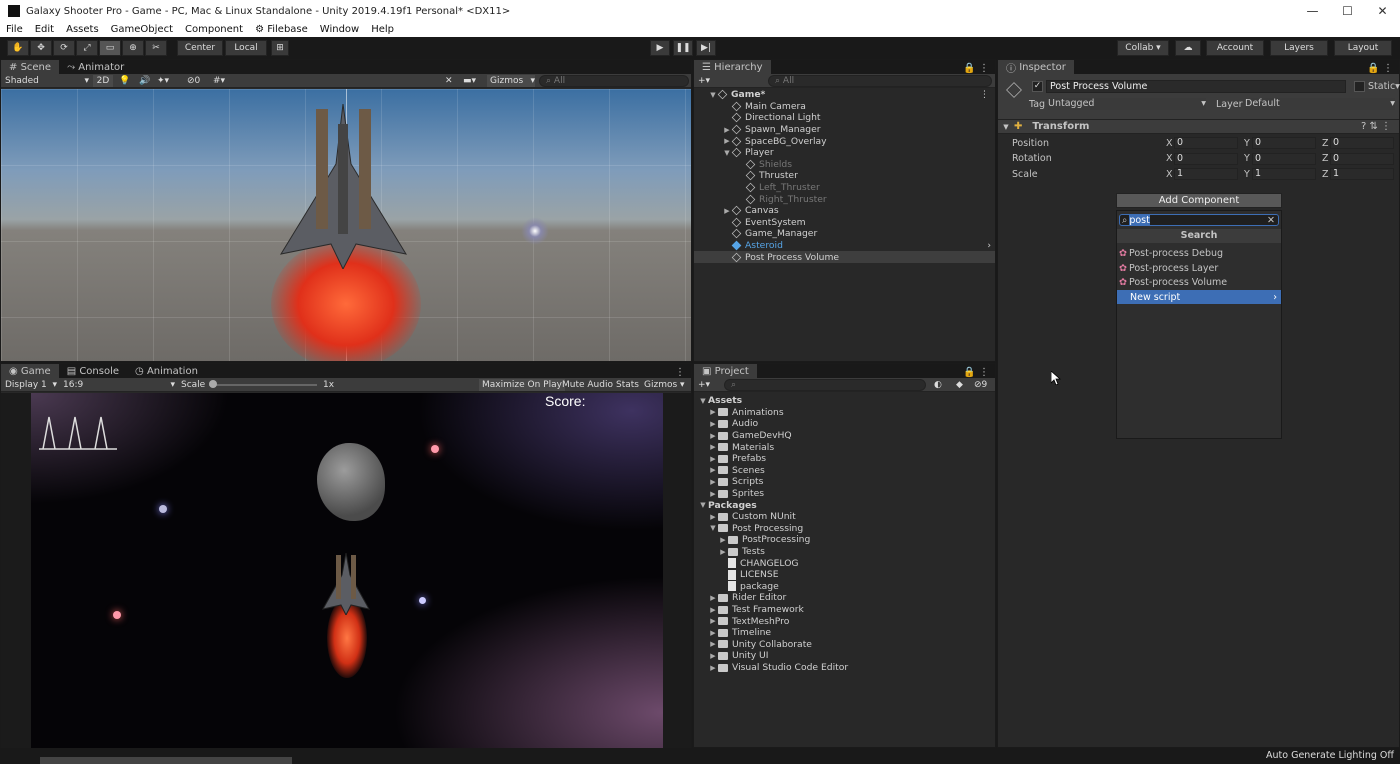 The height and width of the screenshot is (764, 1400). Describe the element at coordinates (1362, 174) in the screenshot. I see `transform-z-field: 1` at that location.